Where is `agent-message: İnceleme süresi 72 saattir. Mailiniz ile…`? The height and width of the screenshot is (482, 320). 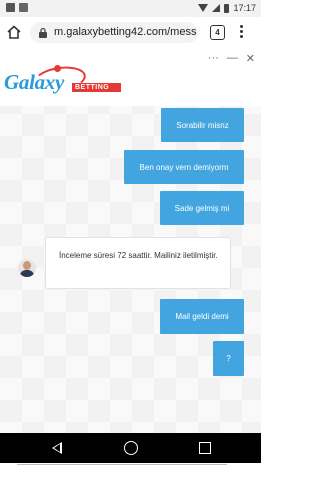
agent-message: İnceleme süresi 72 saattir. Mailiniz ile… is located at coordinates (138, 263).